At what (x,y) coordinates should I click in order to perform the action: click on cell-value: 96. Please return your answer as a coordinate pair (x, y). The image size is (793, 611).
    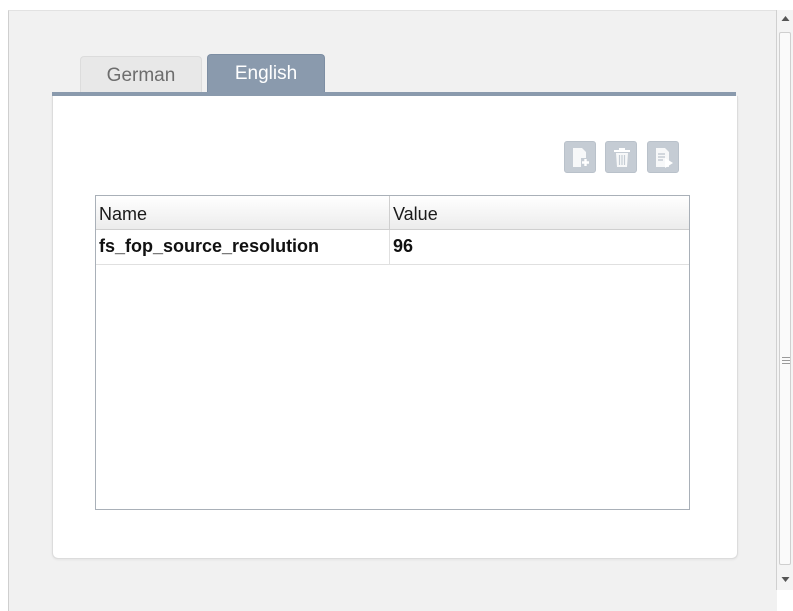
    Looking at the image, I should click on (539, 247).